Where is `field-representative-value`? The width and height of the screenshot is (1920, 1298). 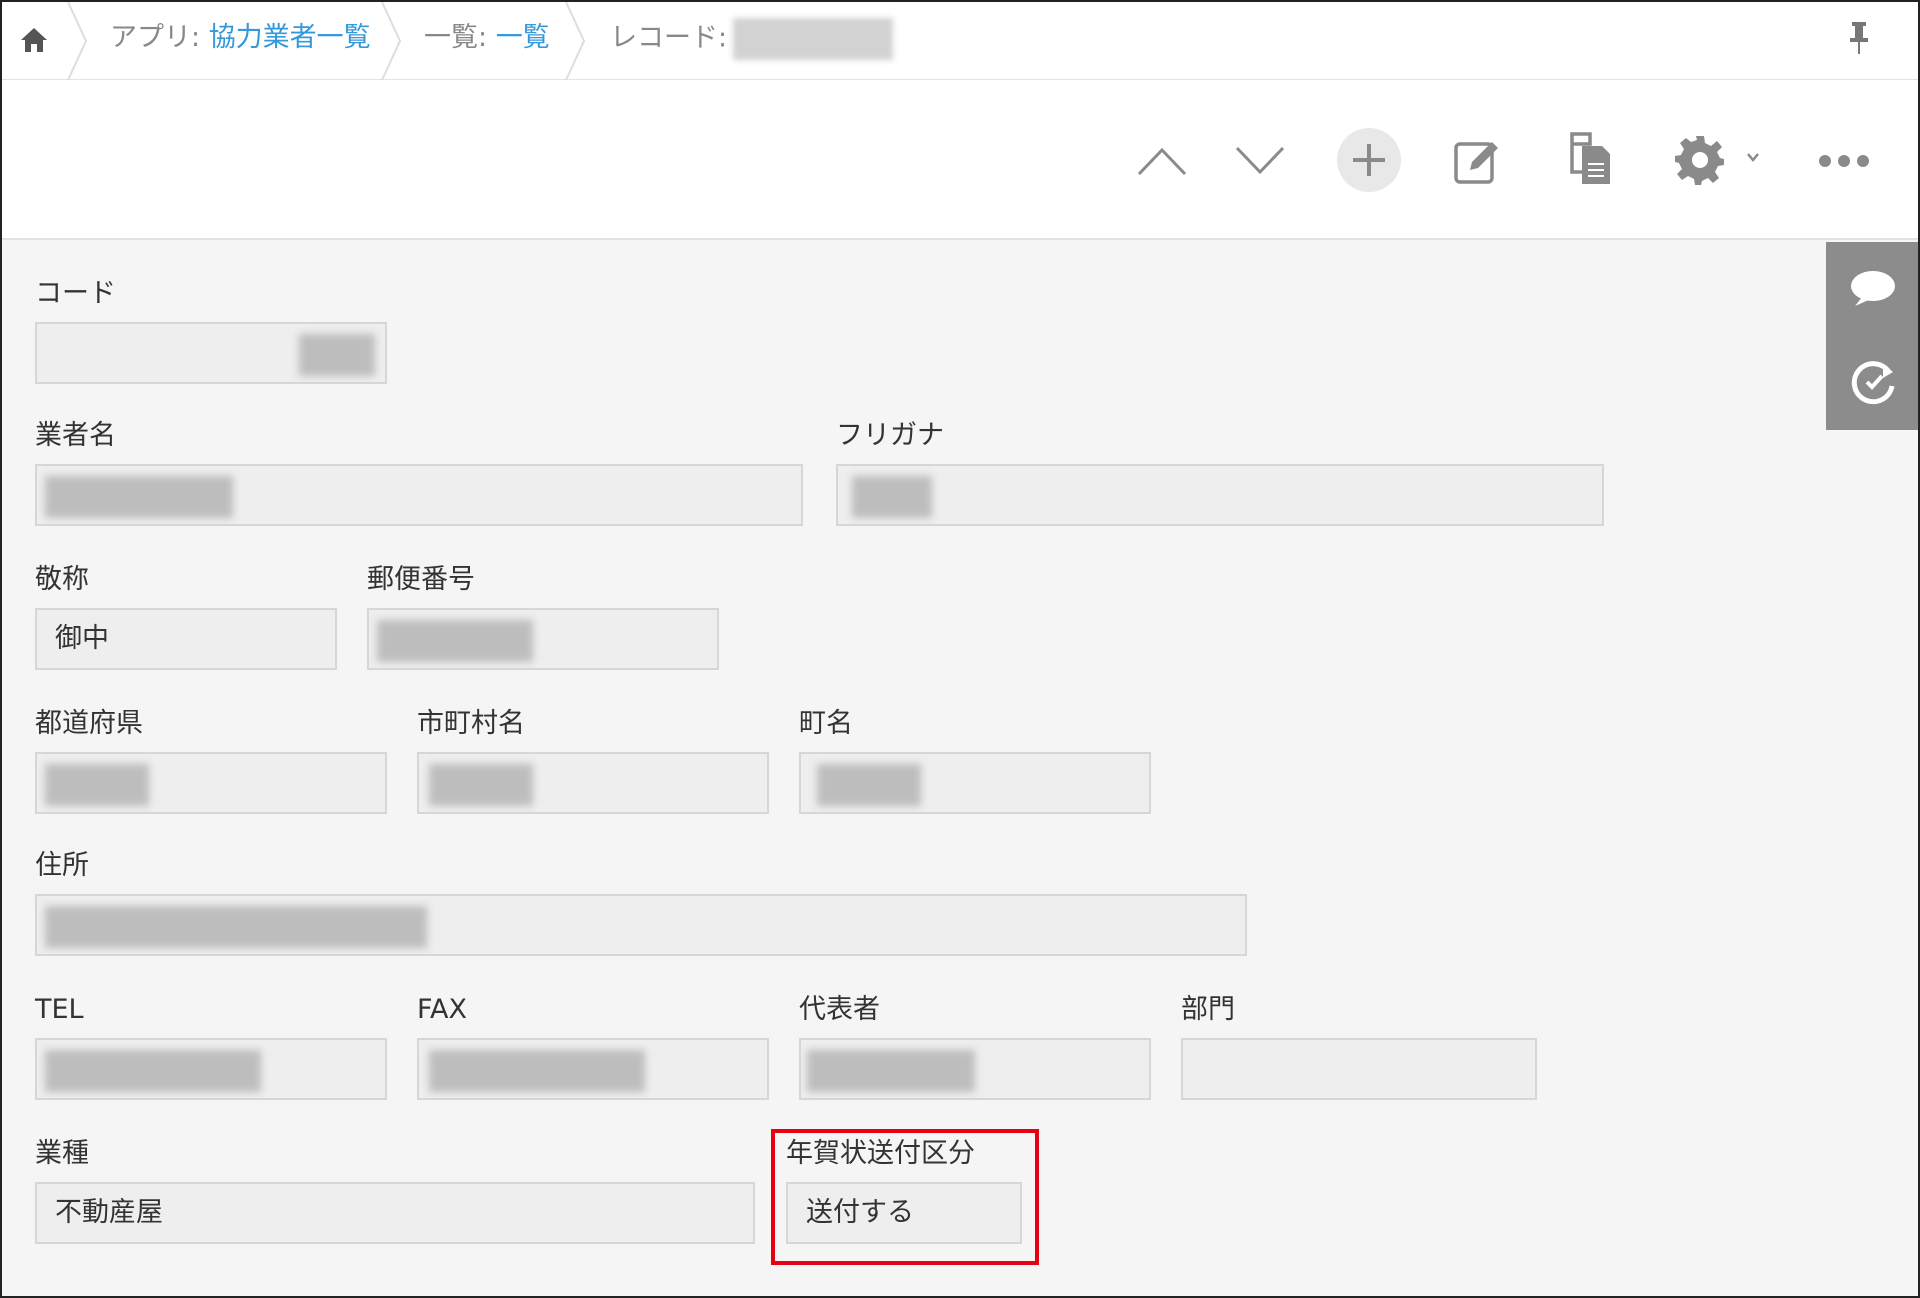 field-representative-value is located at coordinates (975, 1069).